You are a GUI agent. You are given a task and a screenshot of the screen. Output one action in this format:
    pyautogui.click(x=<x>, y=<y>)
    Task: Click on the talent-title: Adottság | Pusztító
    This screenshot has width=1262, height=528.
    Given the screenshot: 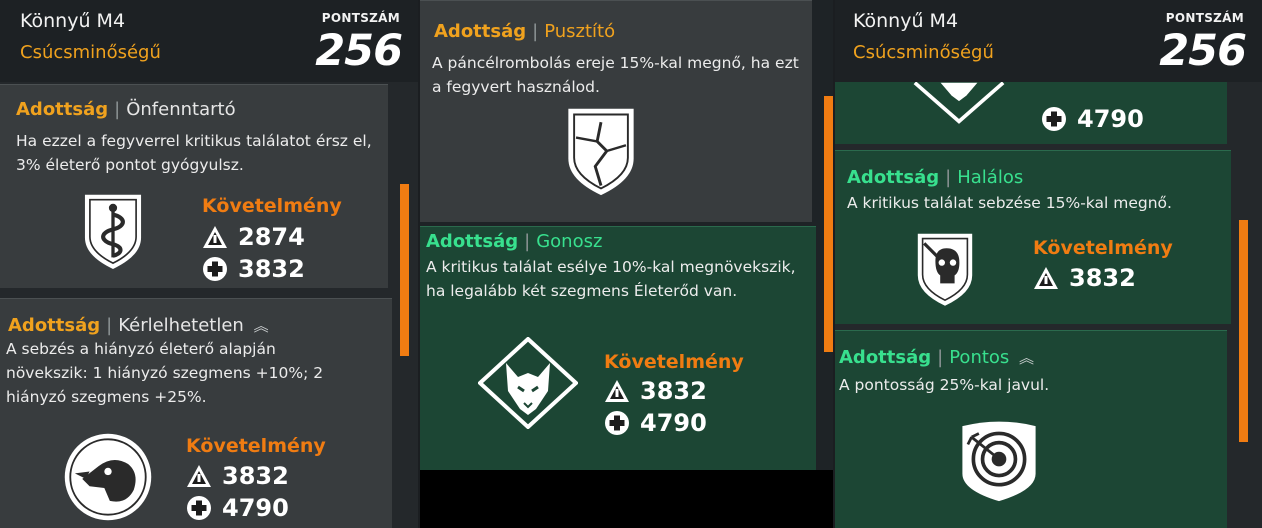 What is the action you would take?
    pyautogui.click(x=525, y=31)
    